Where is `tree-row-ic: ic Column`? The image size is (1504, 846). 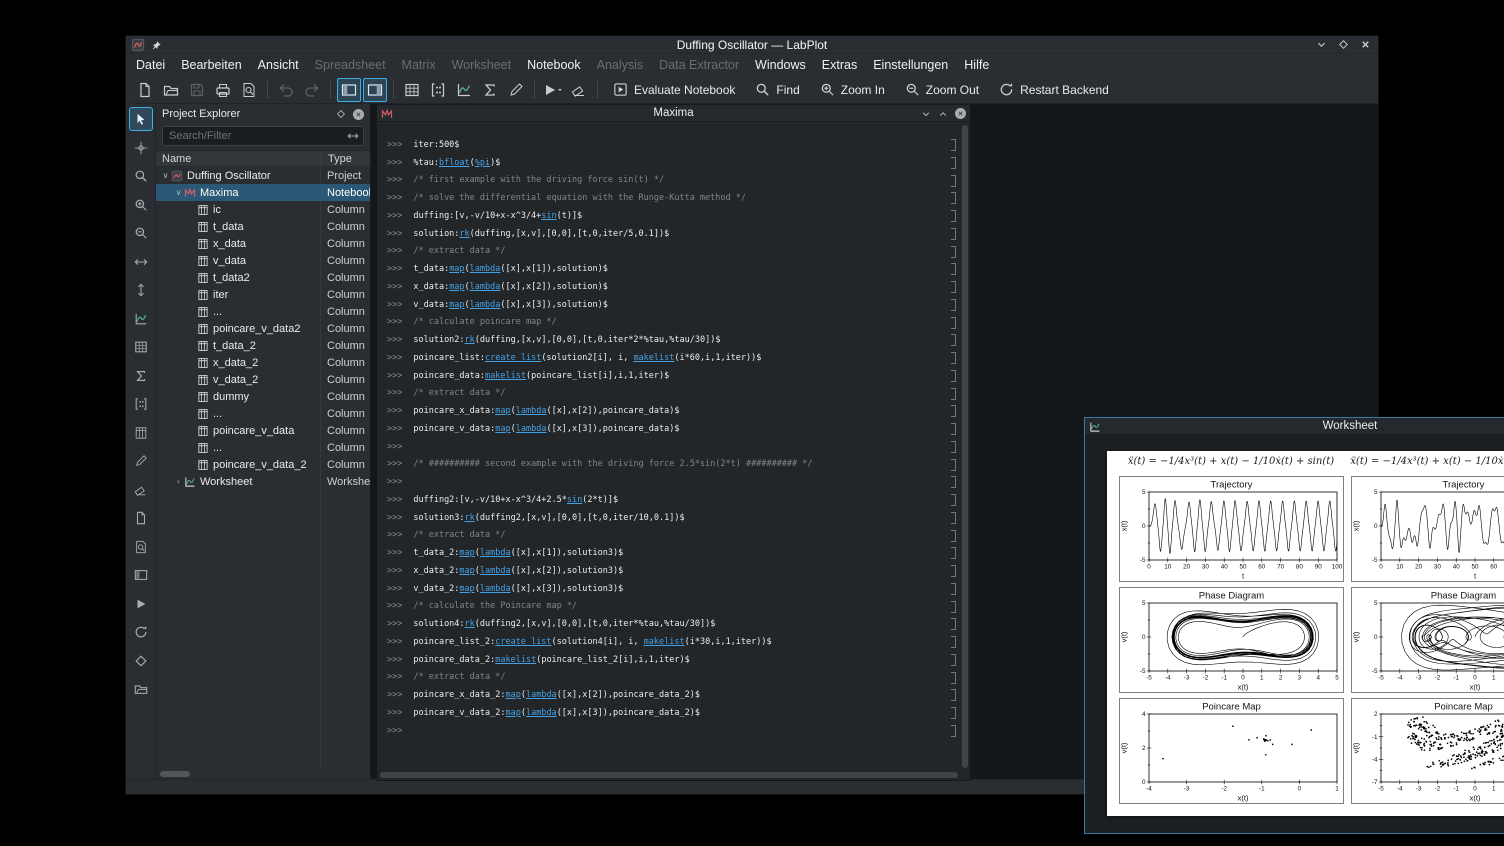 tree-row-ic: ic Column is located at coordinates (263, 209).